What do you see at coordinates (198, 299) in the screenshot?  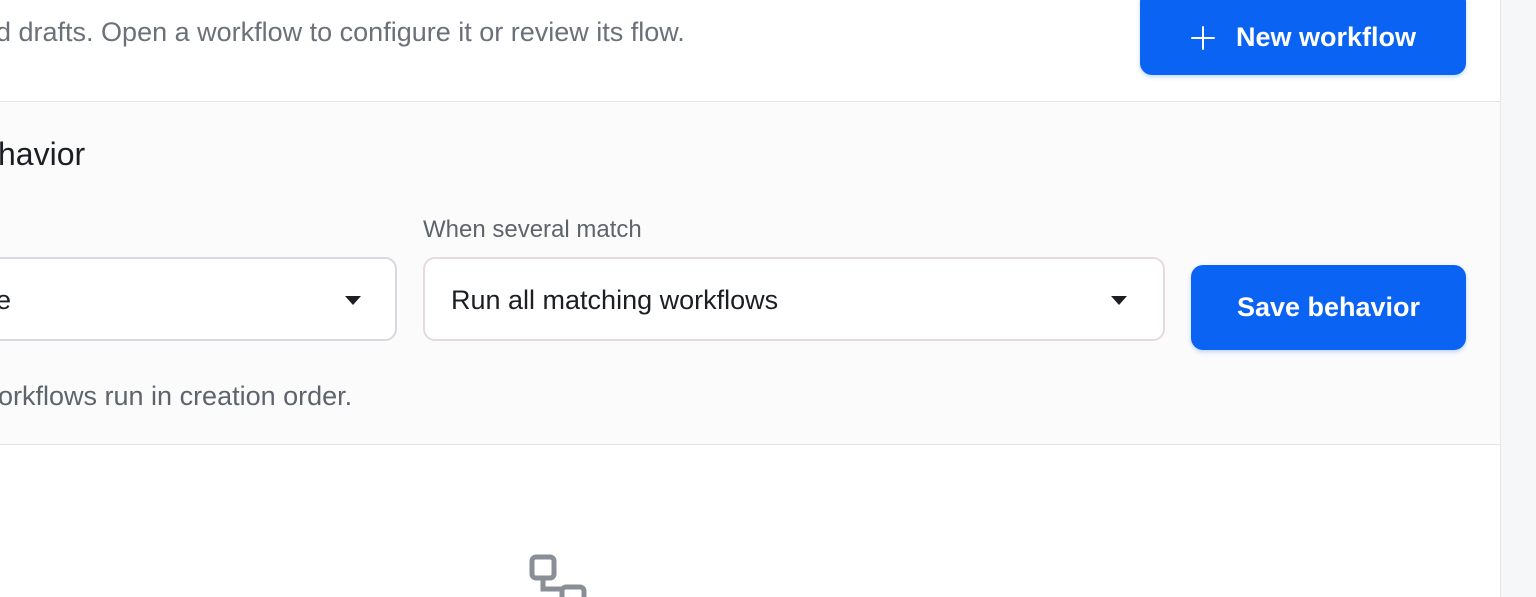 I see `behavior-select: e` at bounding box center [198, 299].